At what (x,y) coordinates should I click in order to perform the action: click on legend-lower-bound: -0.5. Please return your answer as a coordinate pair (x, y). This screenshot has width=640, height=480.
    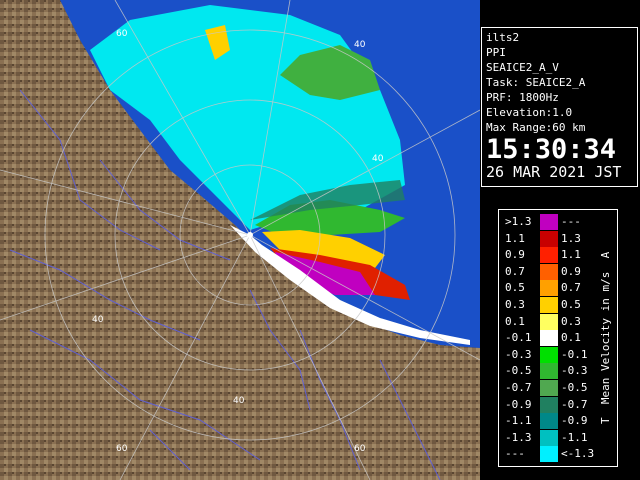
    Looking at the image, I should click on (518, 371).